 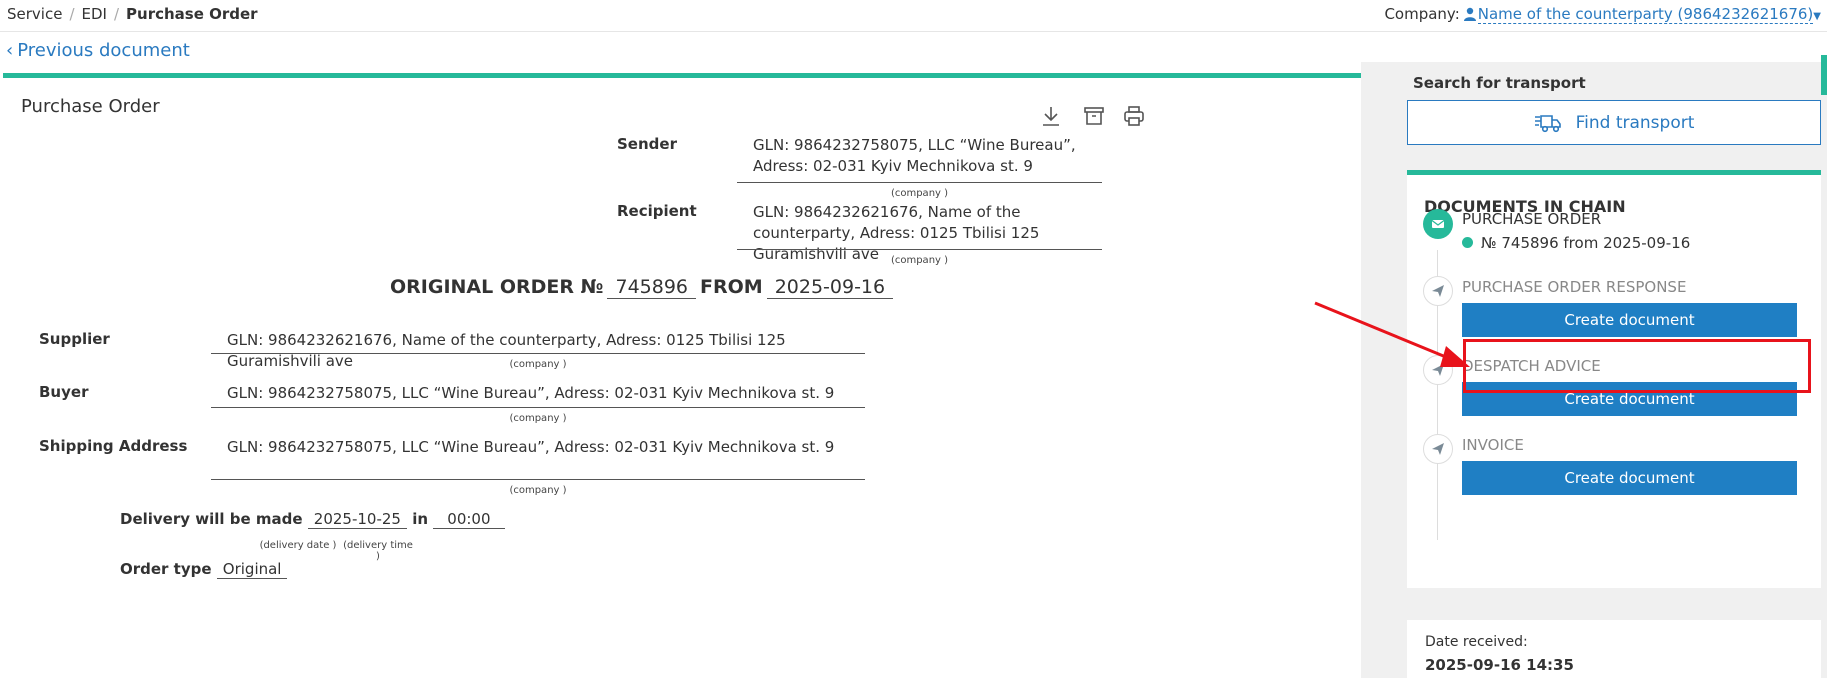 I want to click on previous-document-link: ‹ Previous document, so click(x=98, y=50).